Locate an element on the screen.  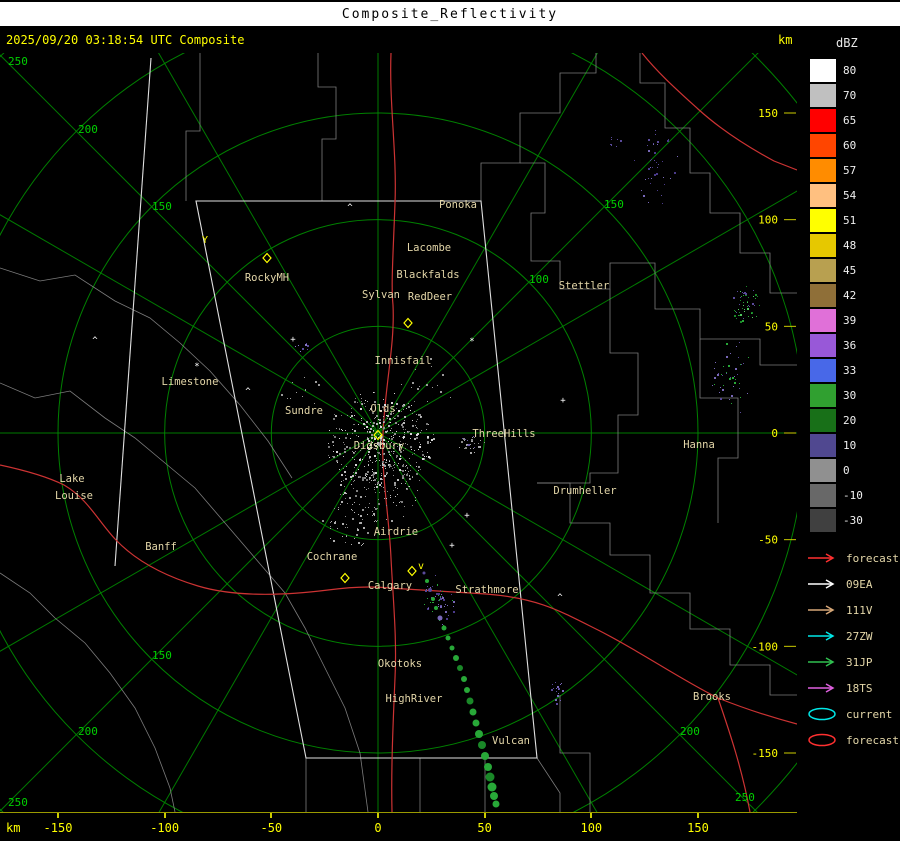
right-axis-label: -150 is located at coordinates (765, 753).